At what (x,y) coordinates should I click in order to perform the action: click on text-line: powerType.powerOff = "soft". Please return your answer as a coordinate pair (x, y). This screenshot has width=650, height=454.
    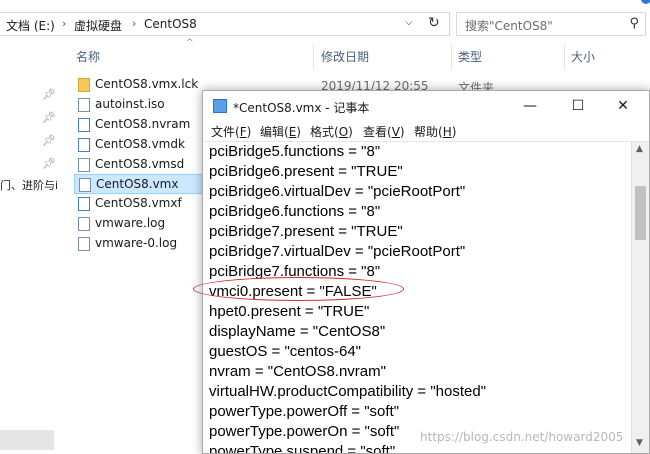
    Looking at the image, I should click on (304, 411).